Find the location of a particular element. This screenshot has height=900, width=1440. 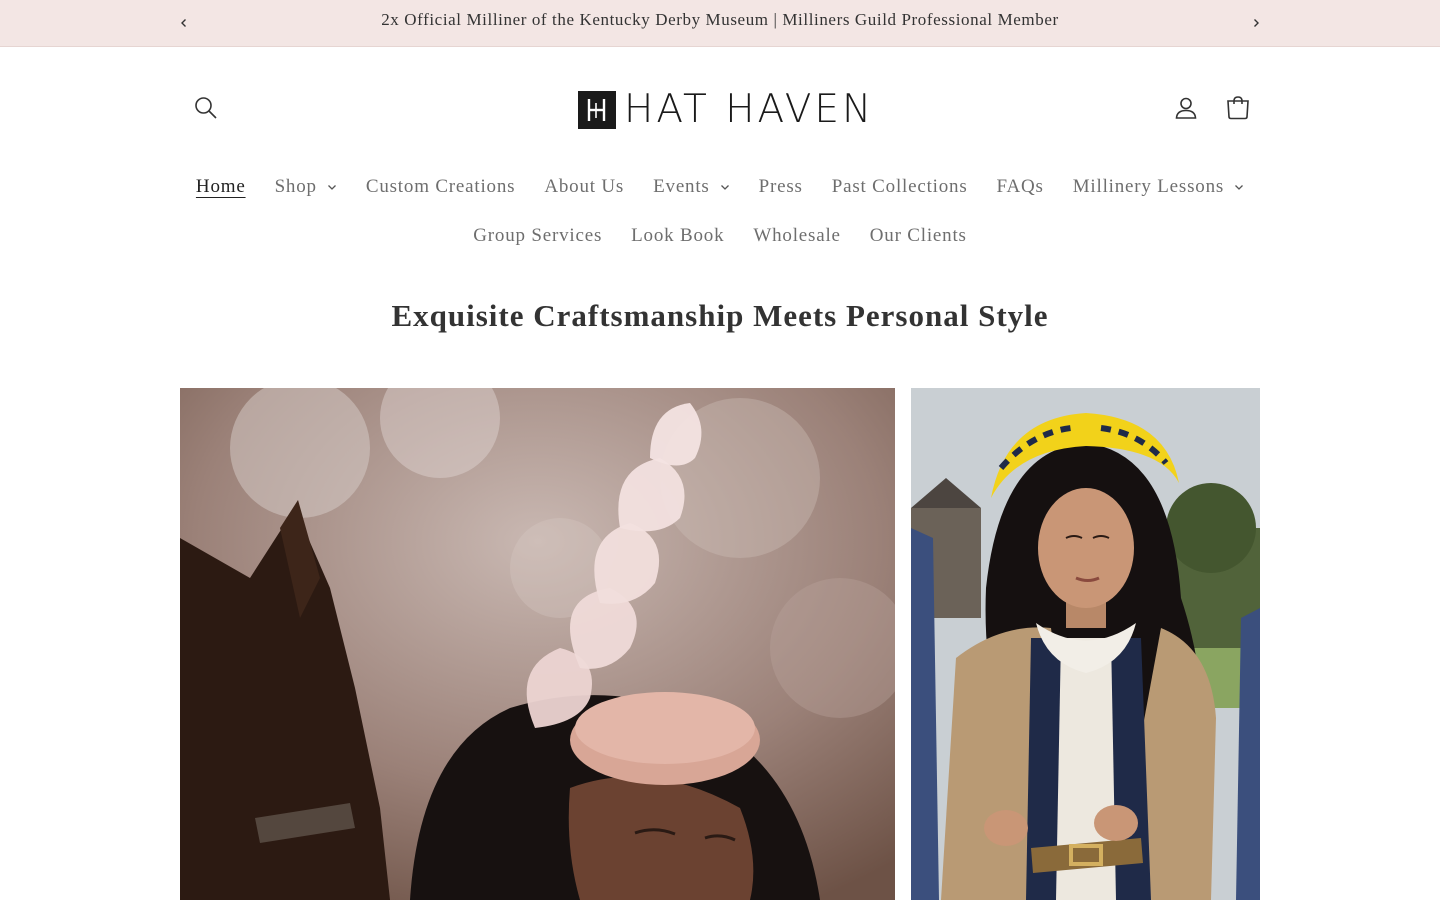

nav-item-label: About Us is located at coordinates (584, 186).